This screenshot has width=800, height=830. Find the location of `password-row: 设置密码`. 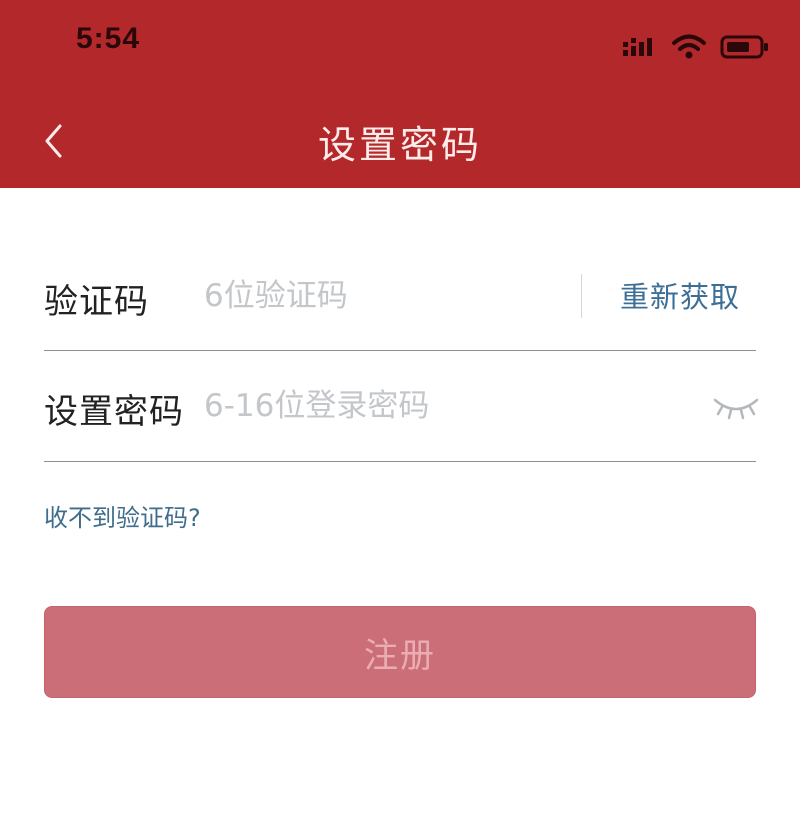

password-row: 设置密码 is located at coordinates (400, 407).